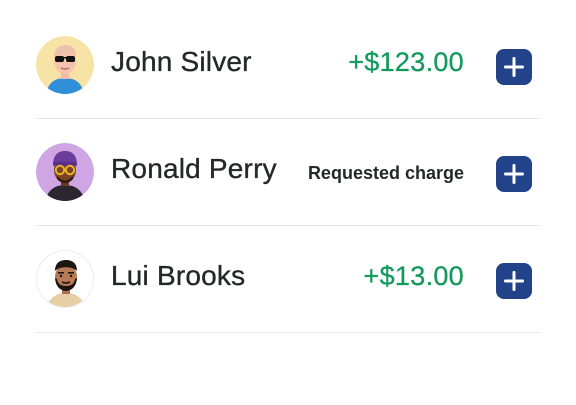 The width and height of the screenshot is (576, 405). Describe the element at coordinates (194, 168) in the screenshot. I see `contact-name: Ronald Perry` at that location.